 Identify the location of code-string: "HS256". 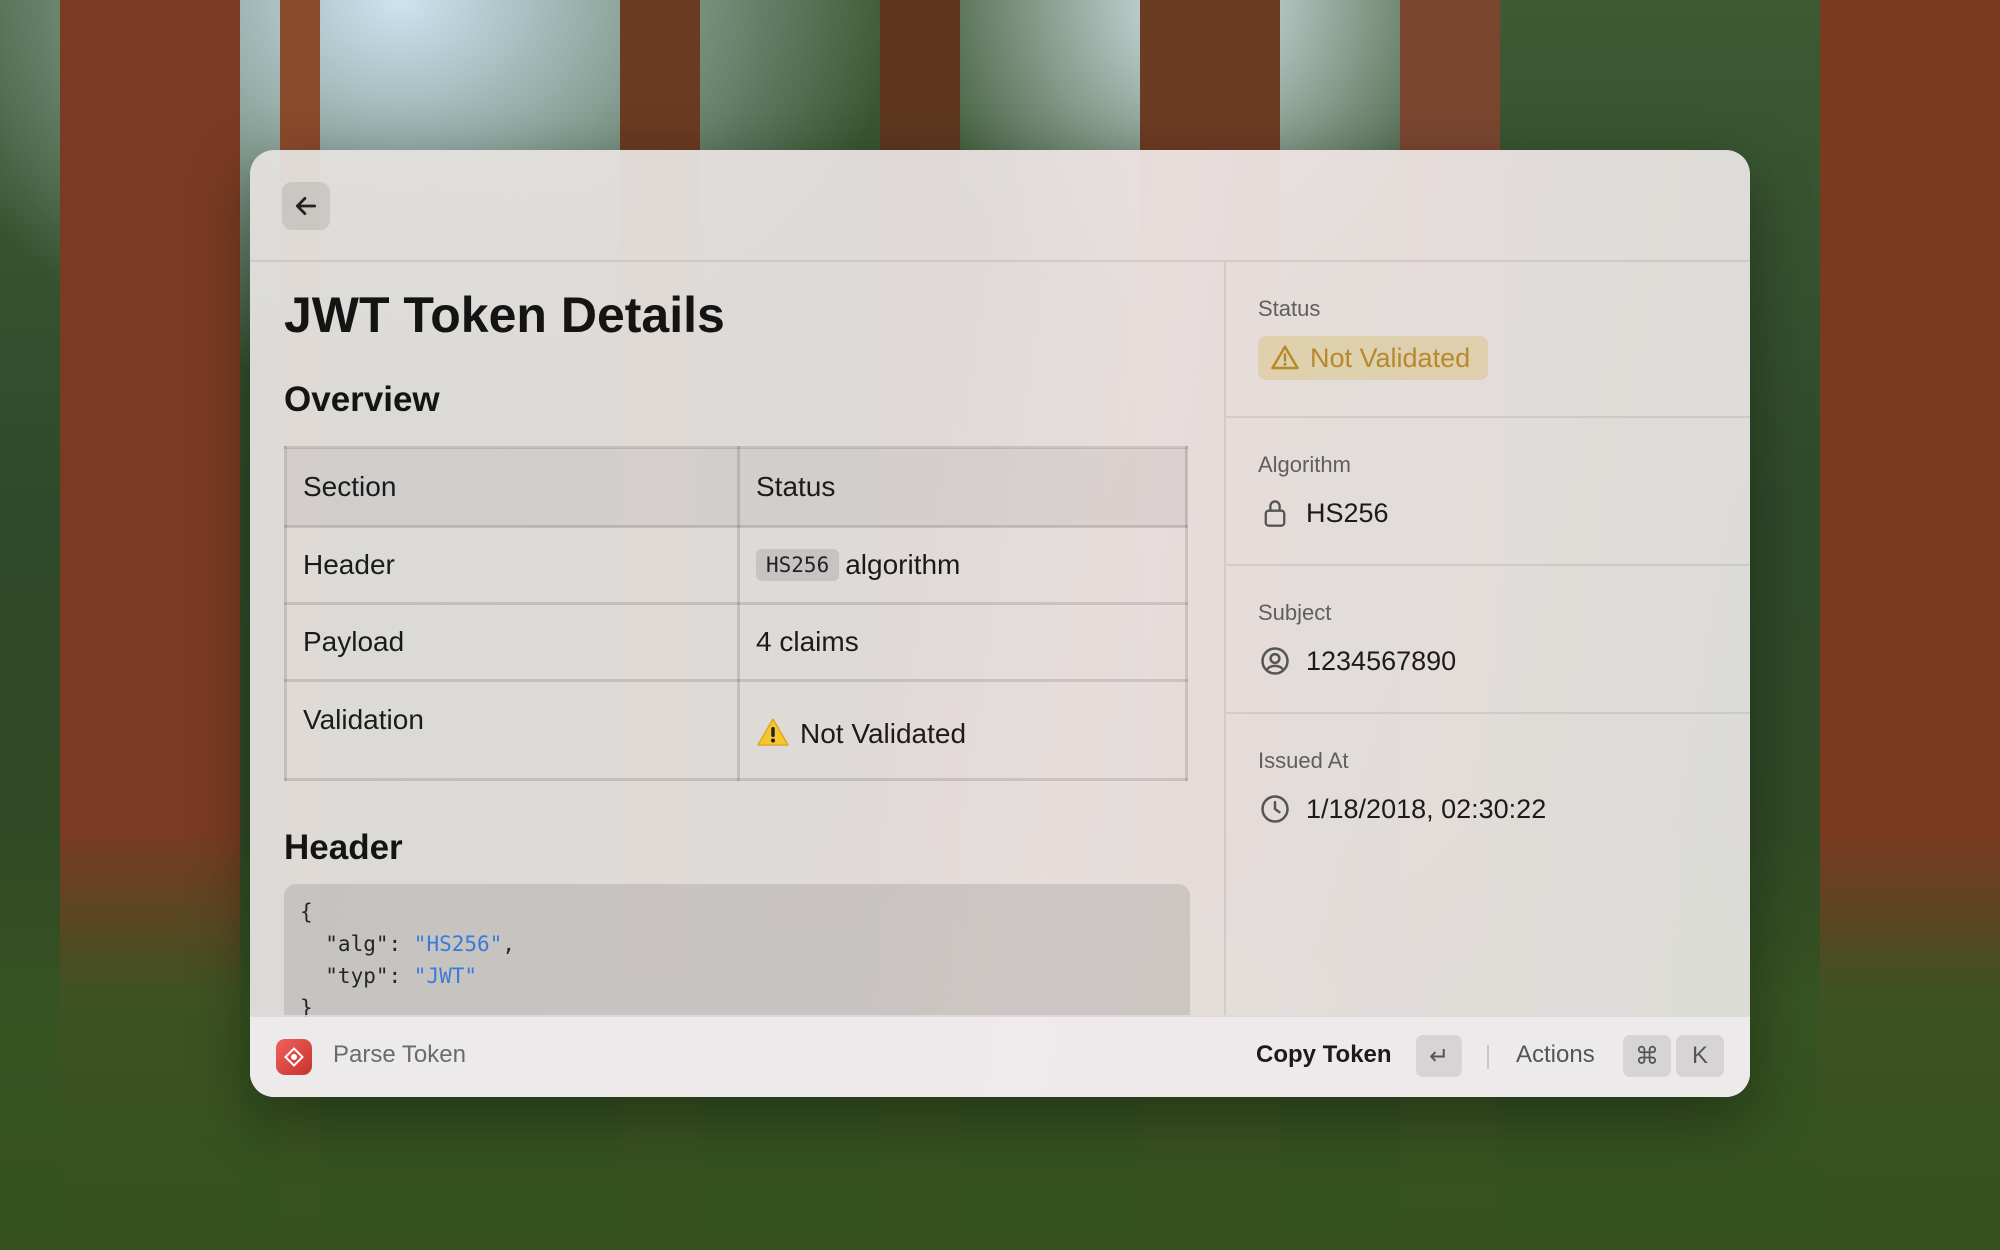
(458, 944).